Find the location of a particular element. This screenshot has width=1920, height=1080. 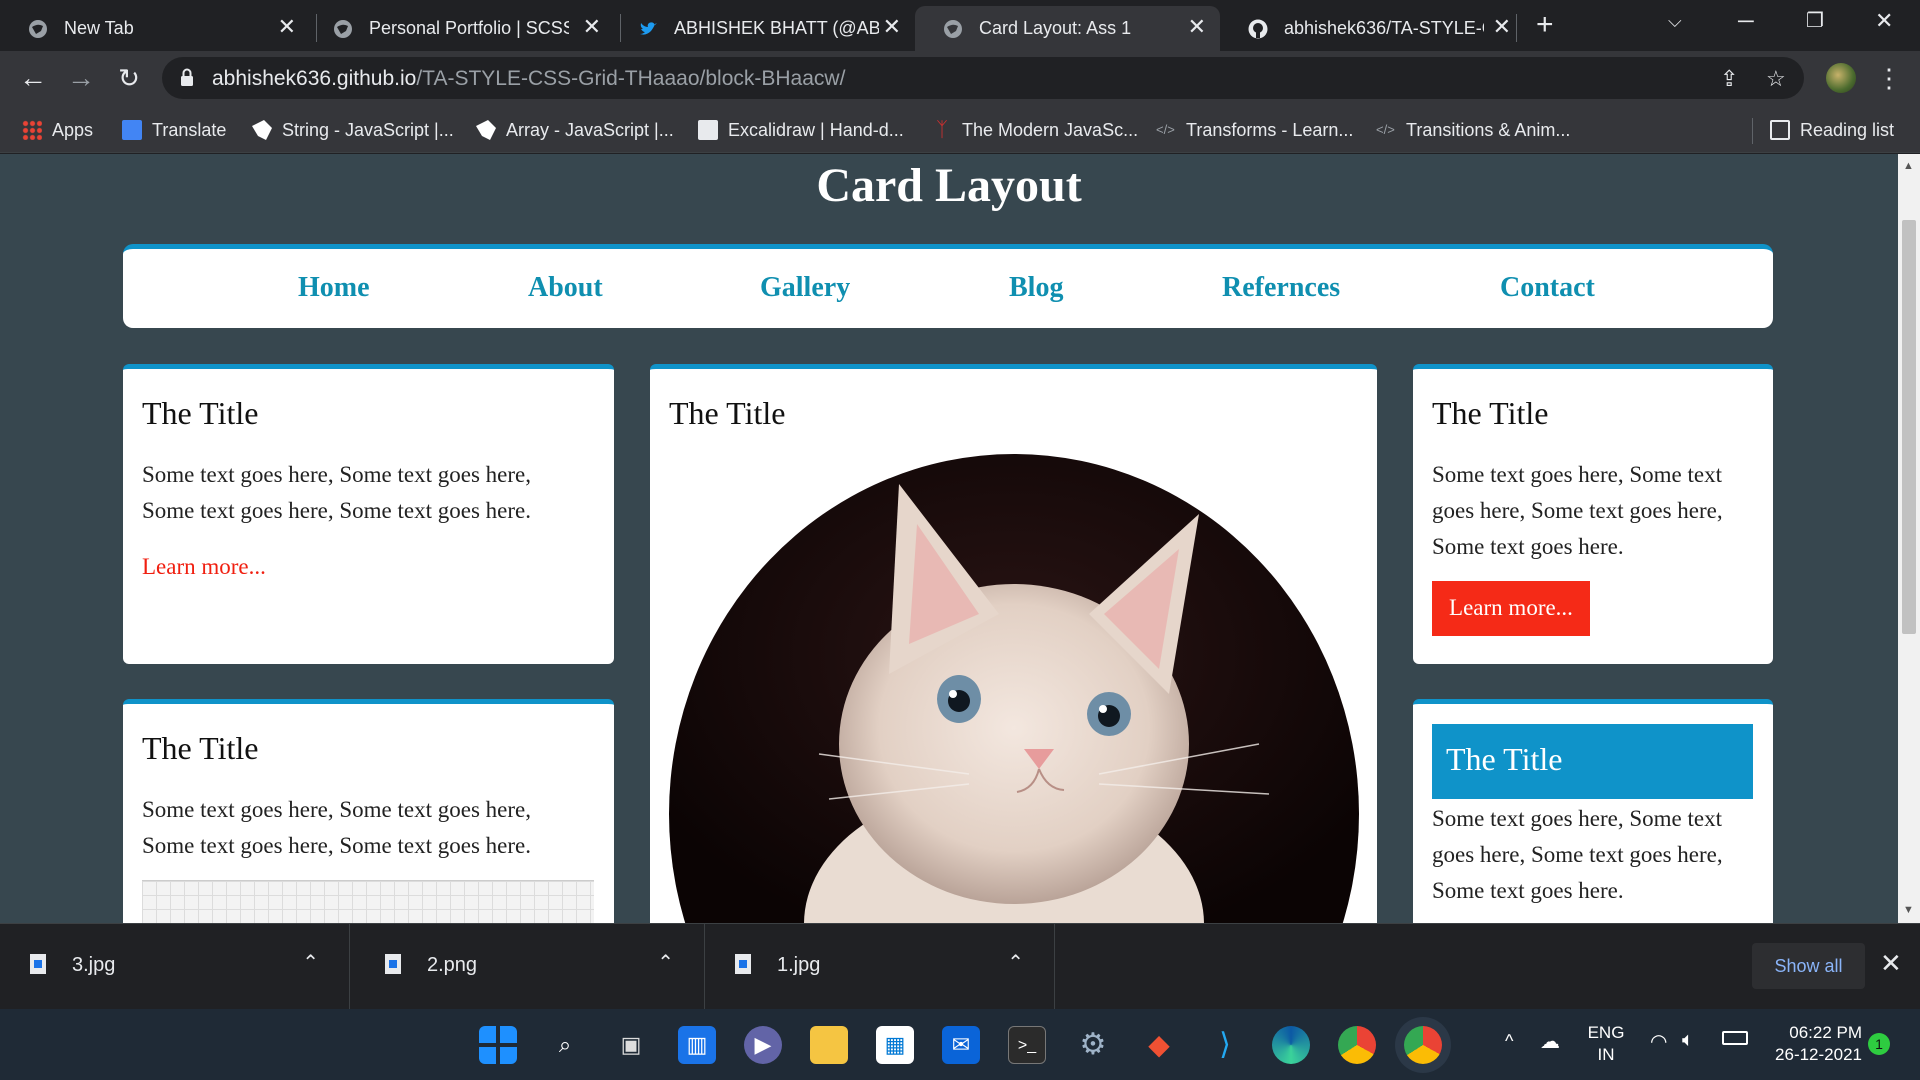

scrollbar-thumb is located at coordinates (1909, 427).